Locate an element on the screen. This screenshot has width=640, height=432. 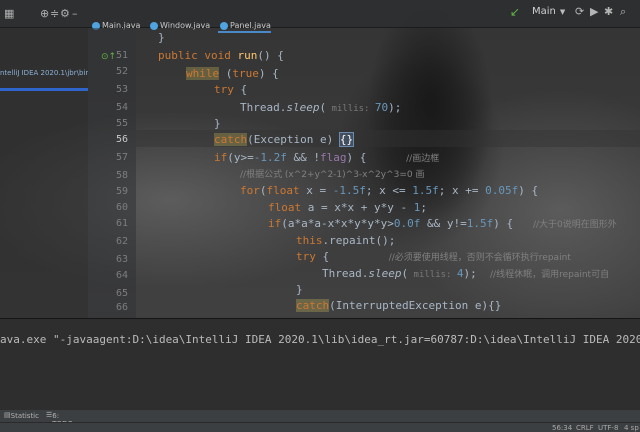
file-encoding: UTF-8 is located at coordinates (608, 427).